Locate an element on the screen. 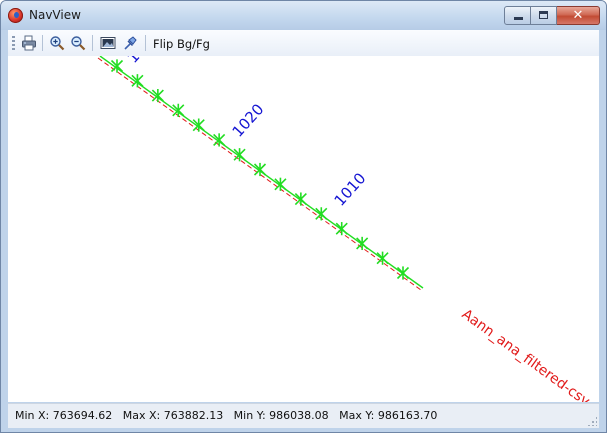  zoom-in-icon is located at coordinates (57, 43).